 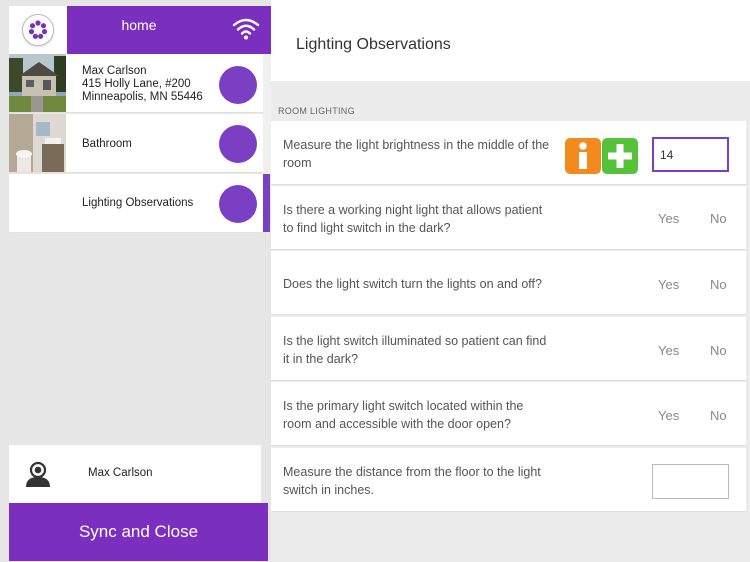 I want to click on info-icon, so click(x=583, y=155).